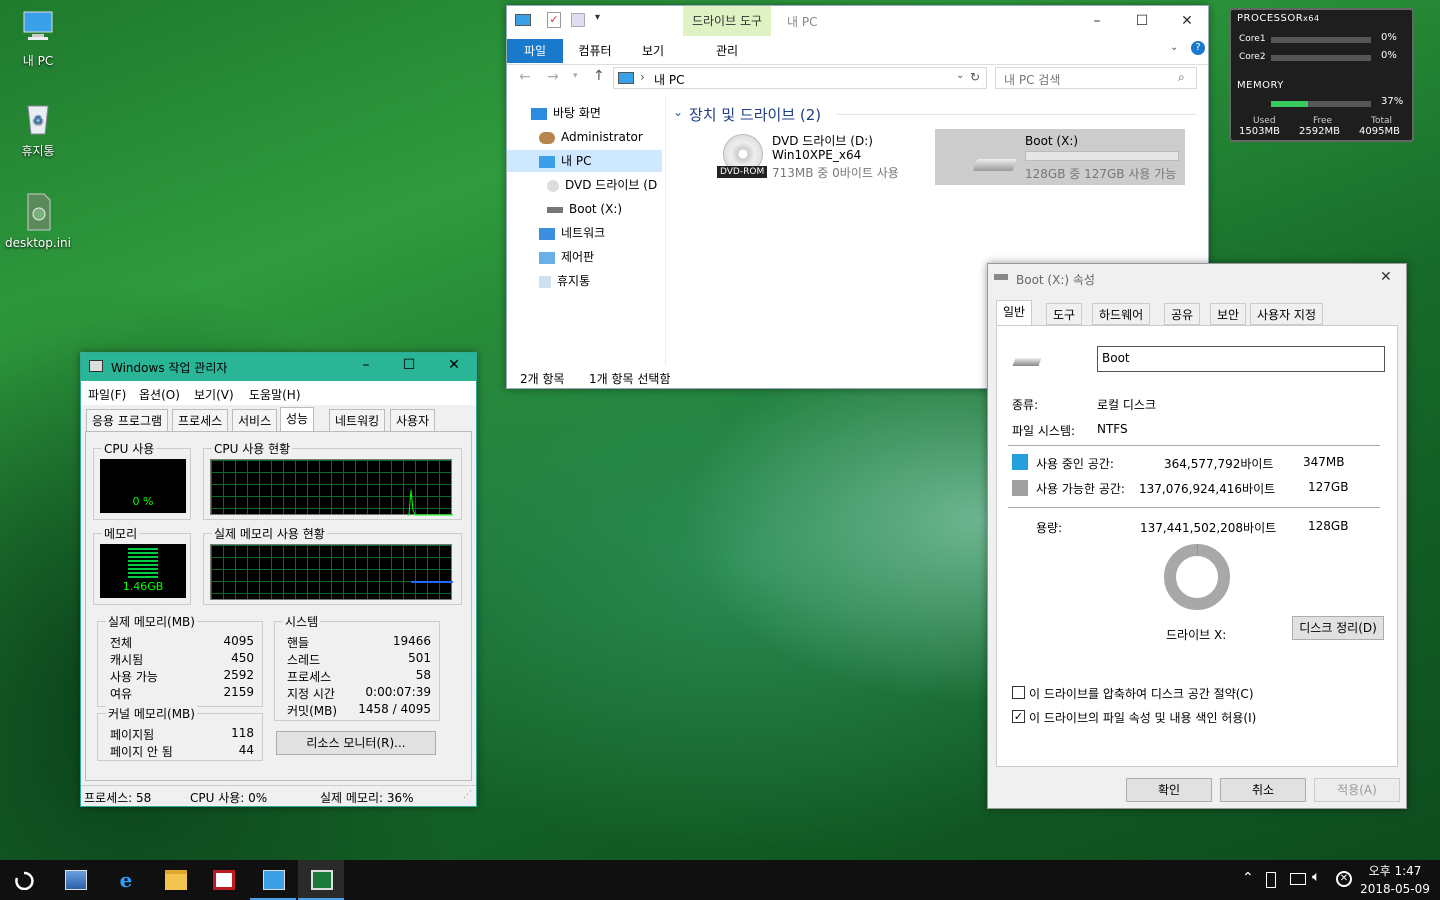 The image size is (1440, 900). I want to click on desktop-icon-this-pc: 내 PC, so click(38, 38).